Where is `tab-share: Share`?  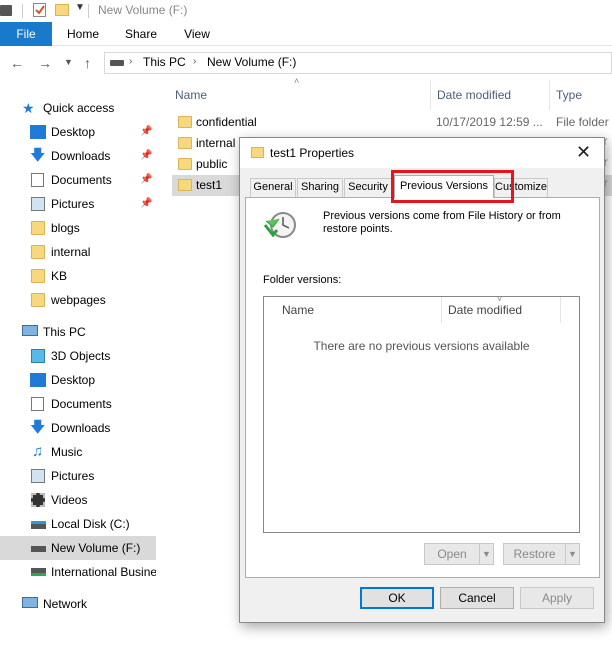
tab-share: Share is located at coordinates (141, 34).